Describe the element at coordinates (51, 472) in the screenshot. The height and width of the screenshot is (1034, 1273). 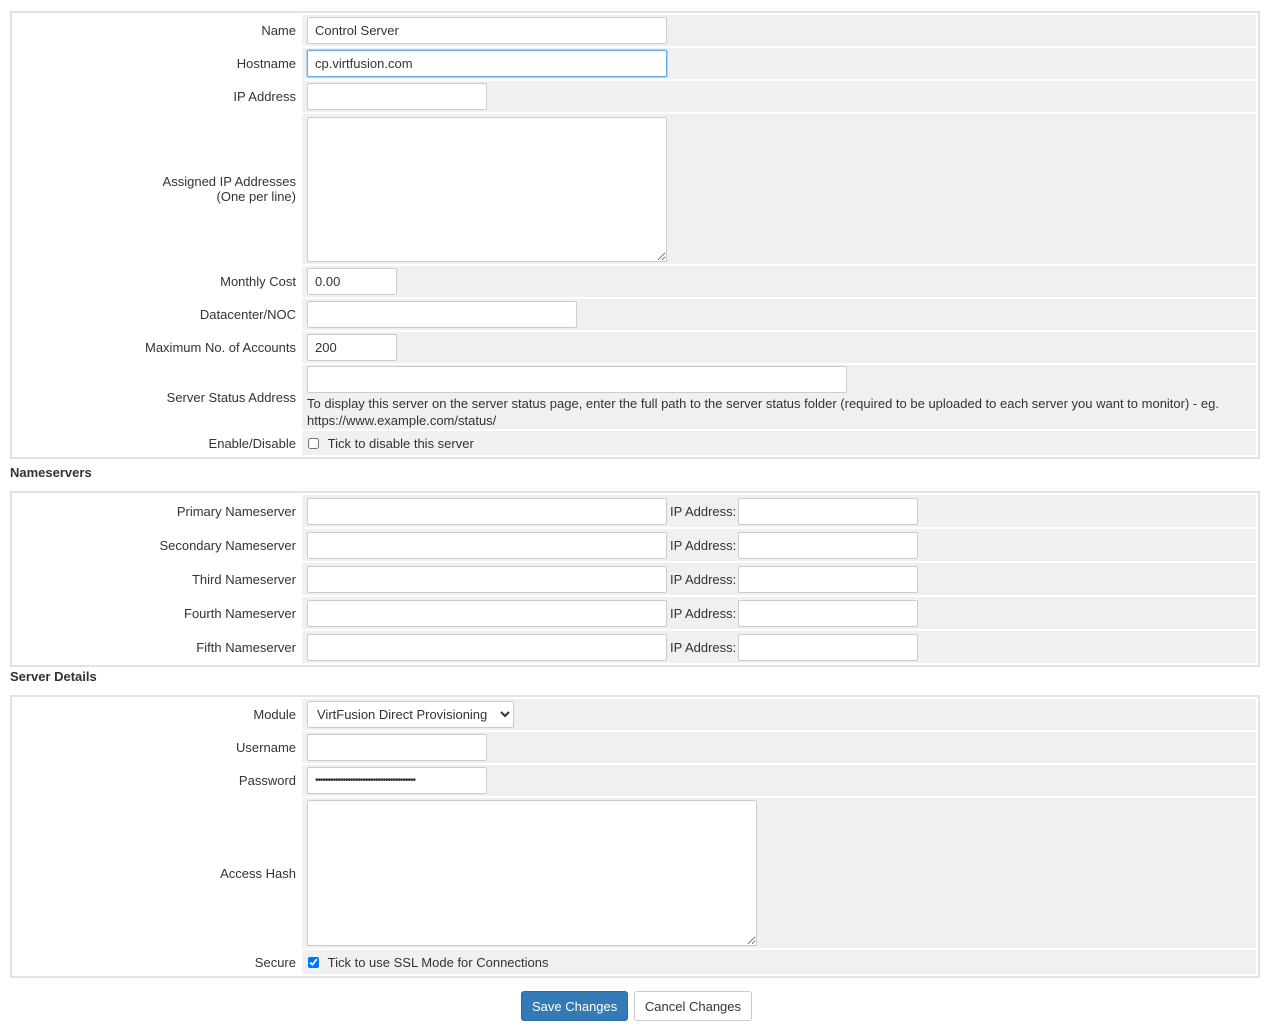
I see `nameservers-section-title: Nameservers` at that location.